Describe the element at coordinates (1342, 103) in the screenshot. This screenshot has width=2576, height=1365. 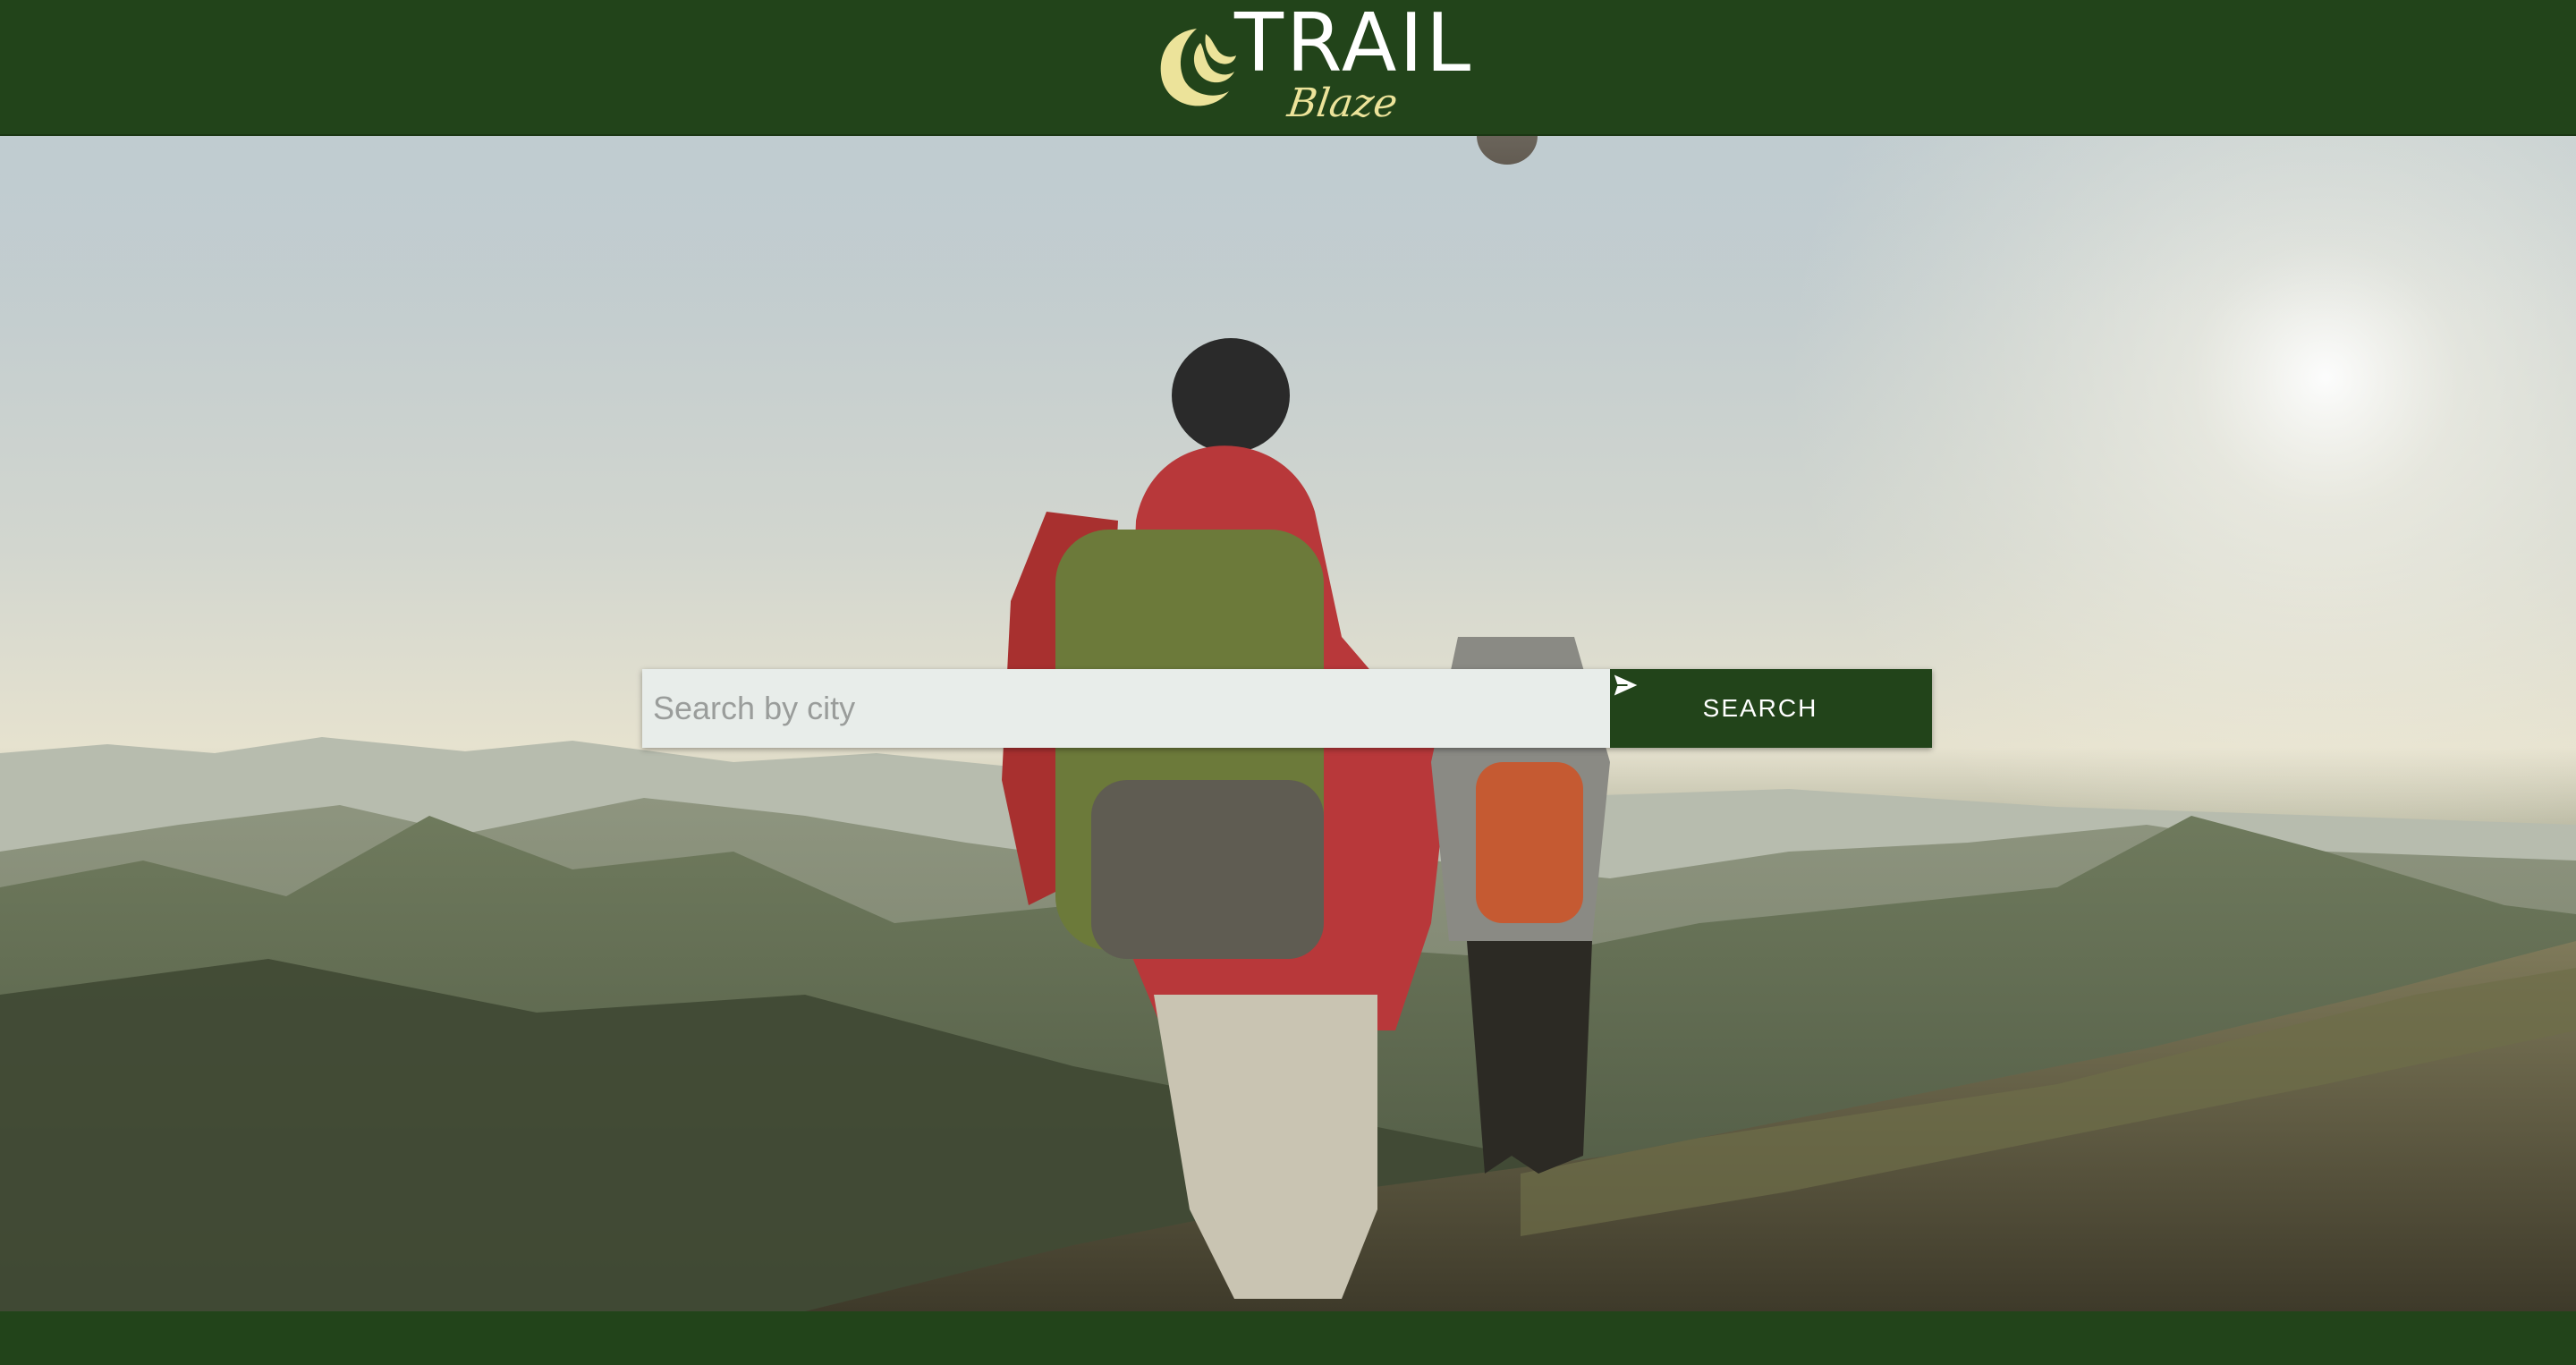
I see `logo-subtitle: Blaze` at that location.